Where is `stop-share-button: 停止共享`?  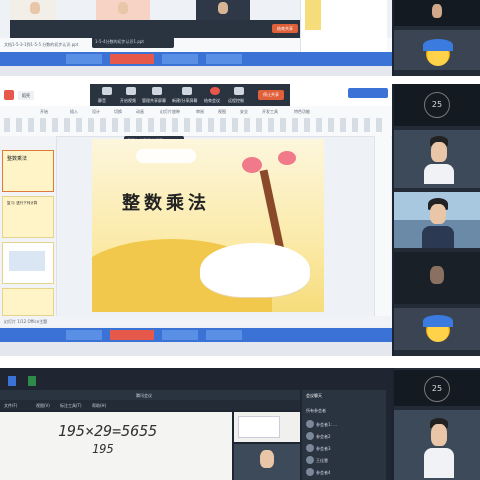
stop-share-button: 停止共享 is located at coordinates (271, 95).